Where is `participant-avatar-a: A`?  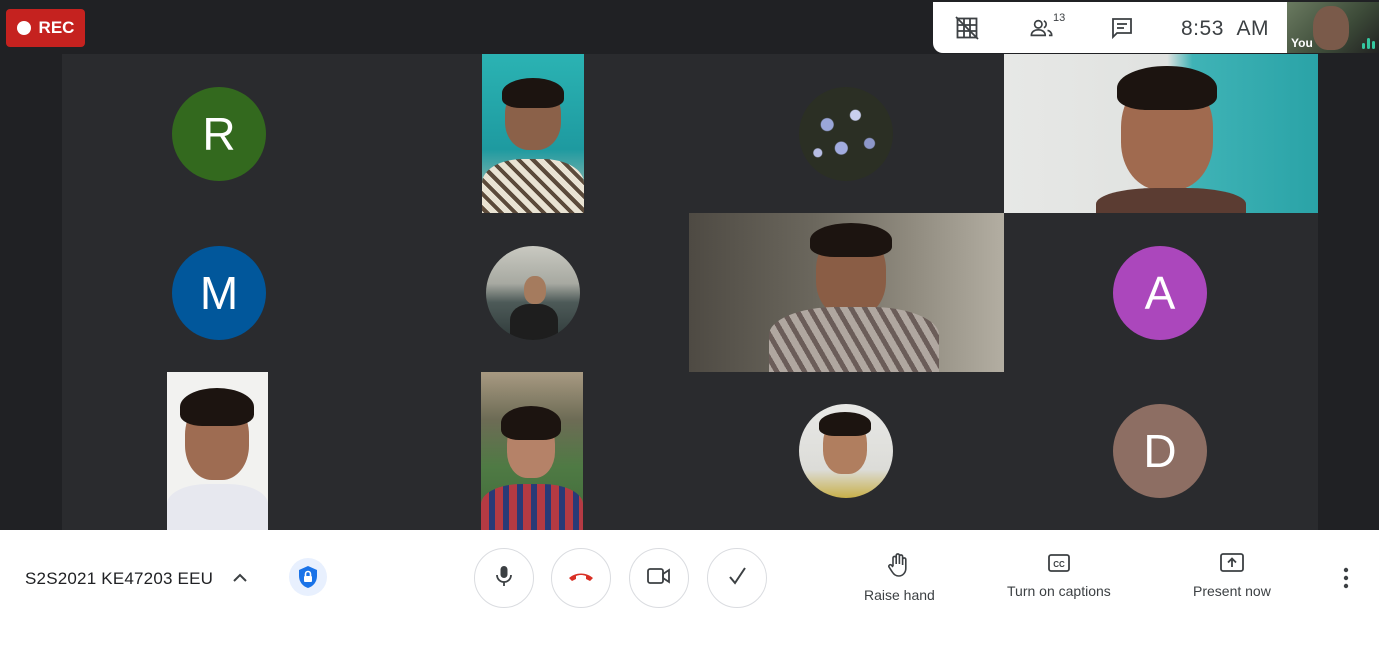
participant-avatar-a: A is located at coordinates (1160, 293).